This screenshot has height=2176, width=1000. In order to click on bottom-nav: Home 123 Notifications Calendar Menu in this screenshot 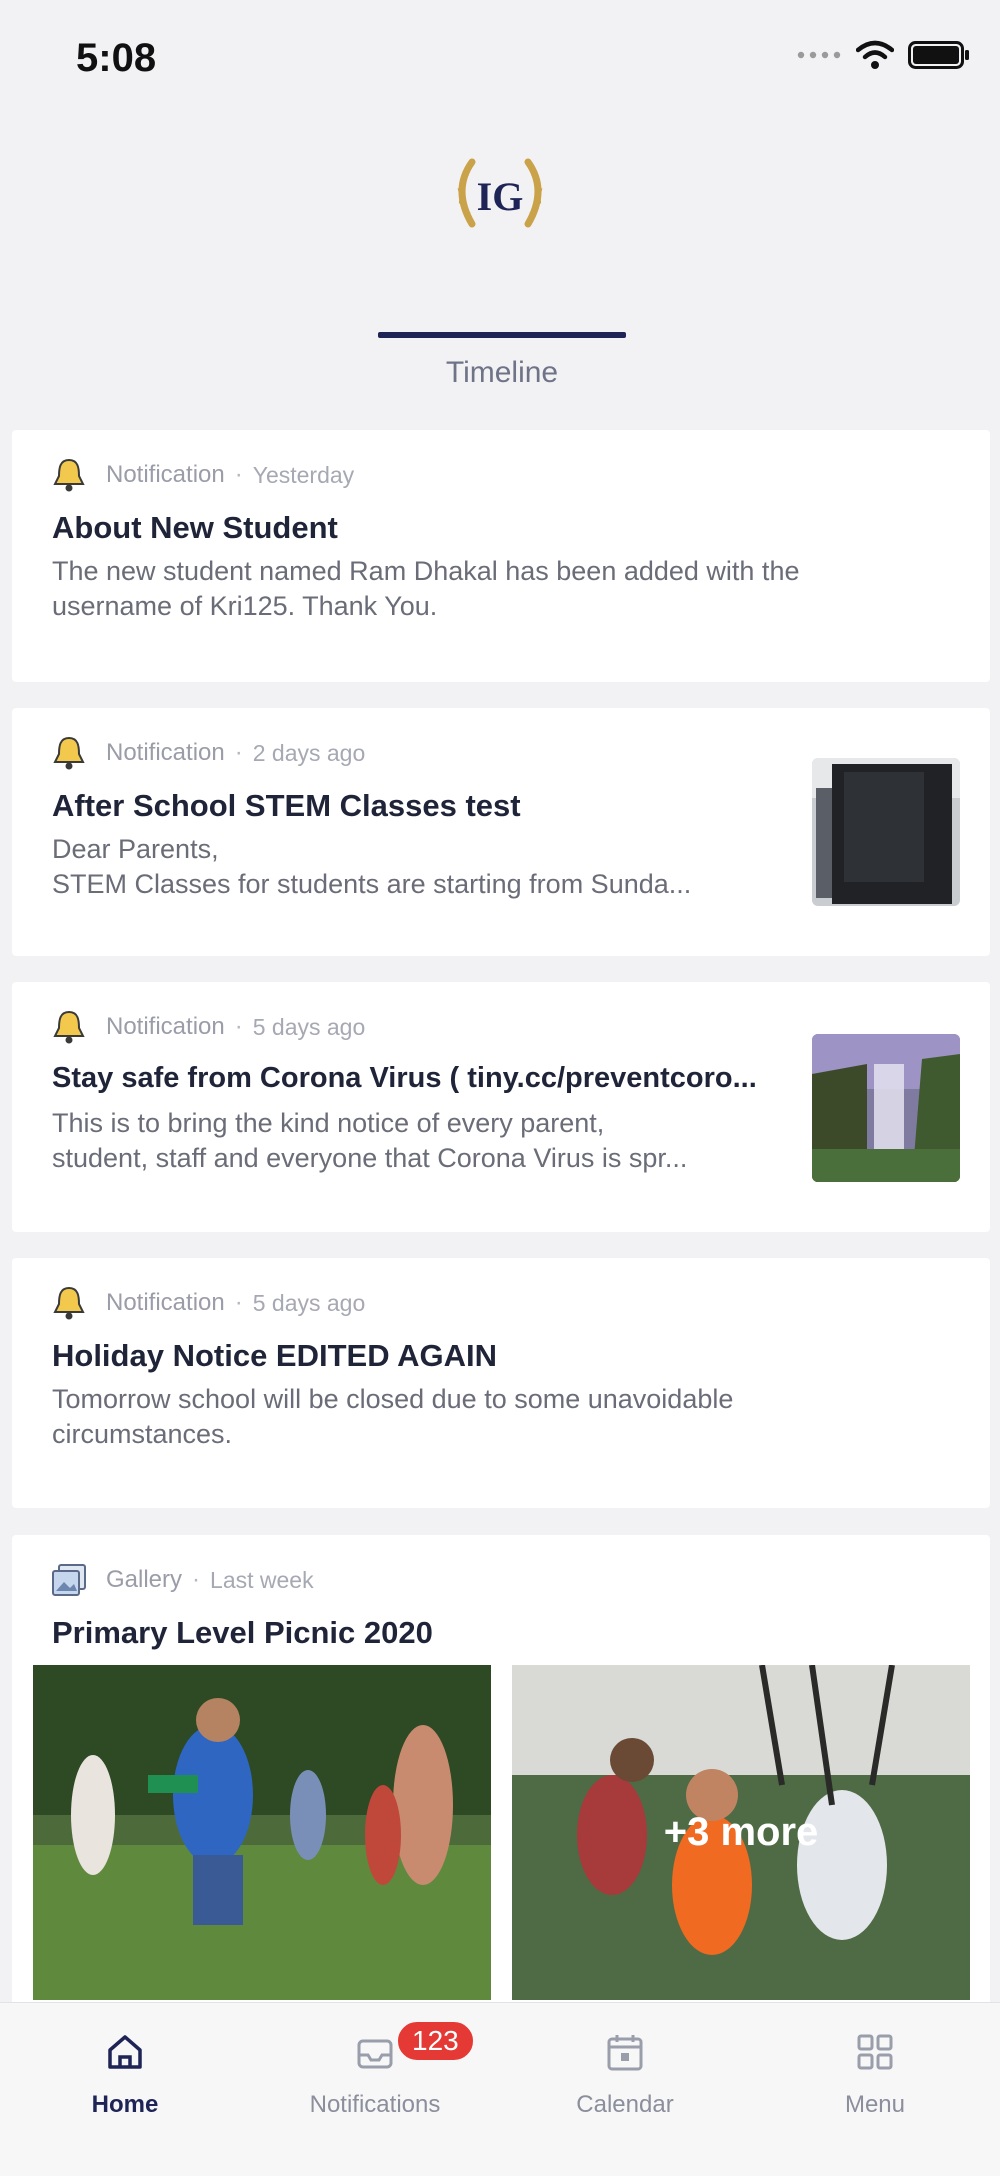, I will do `click(500, 2089)`.